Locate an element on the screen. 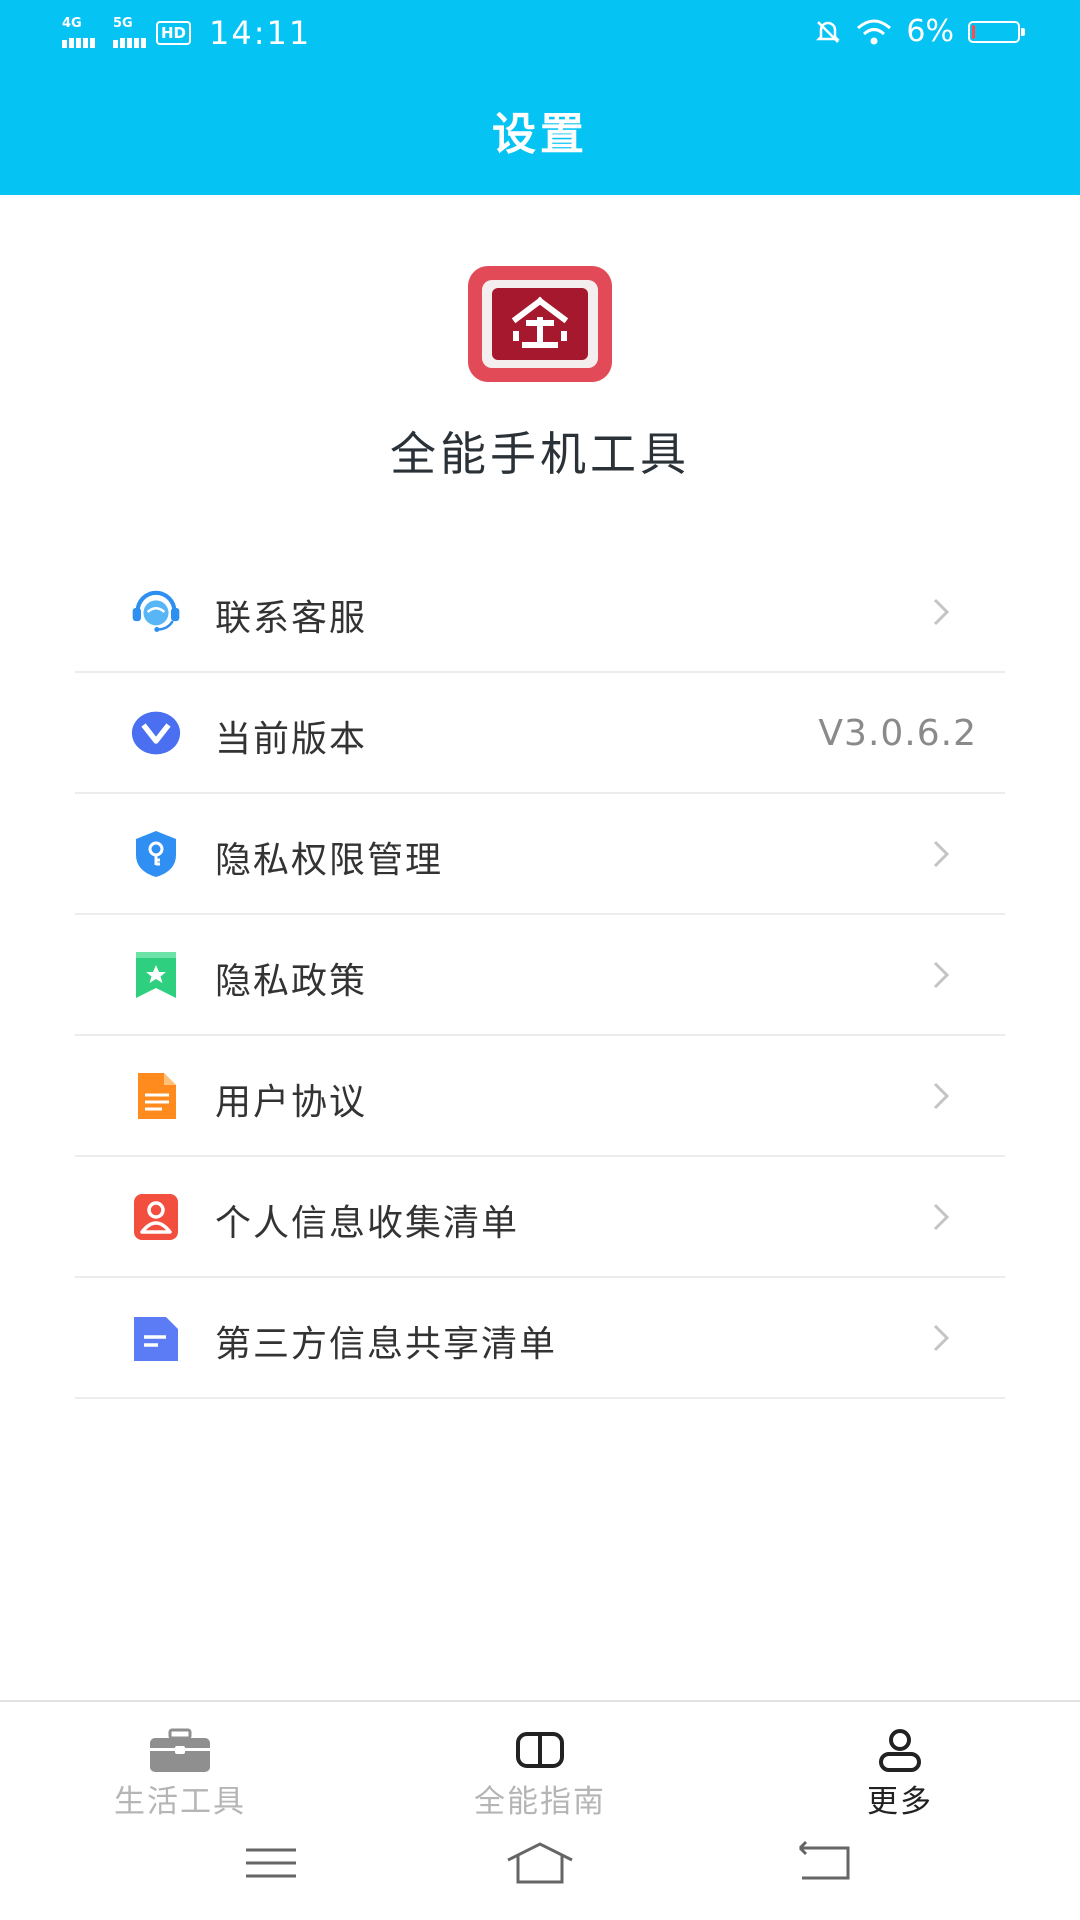  tab-label: 全能指南 is located at coordinates (540, 1802).